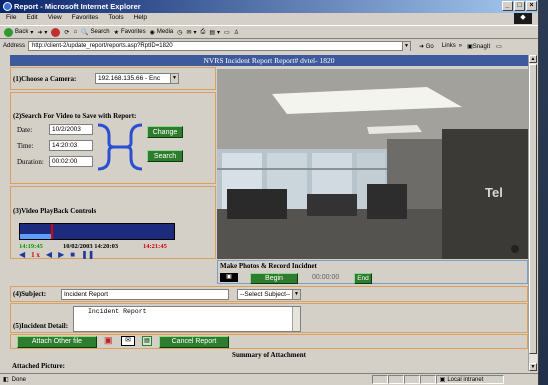  I want to click on intranet-icon: ▣, so click(442, 380).